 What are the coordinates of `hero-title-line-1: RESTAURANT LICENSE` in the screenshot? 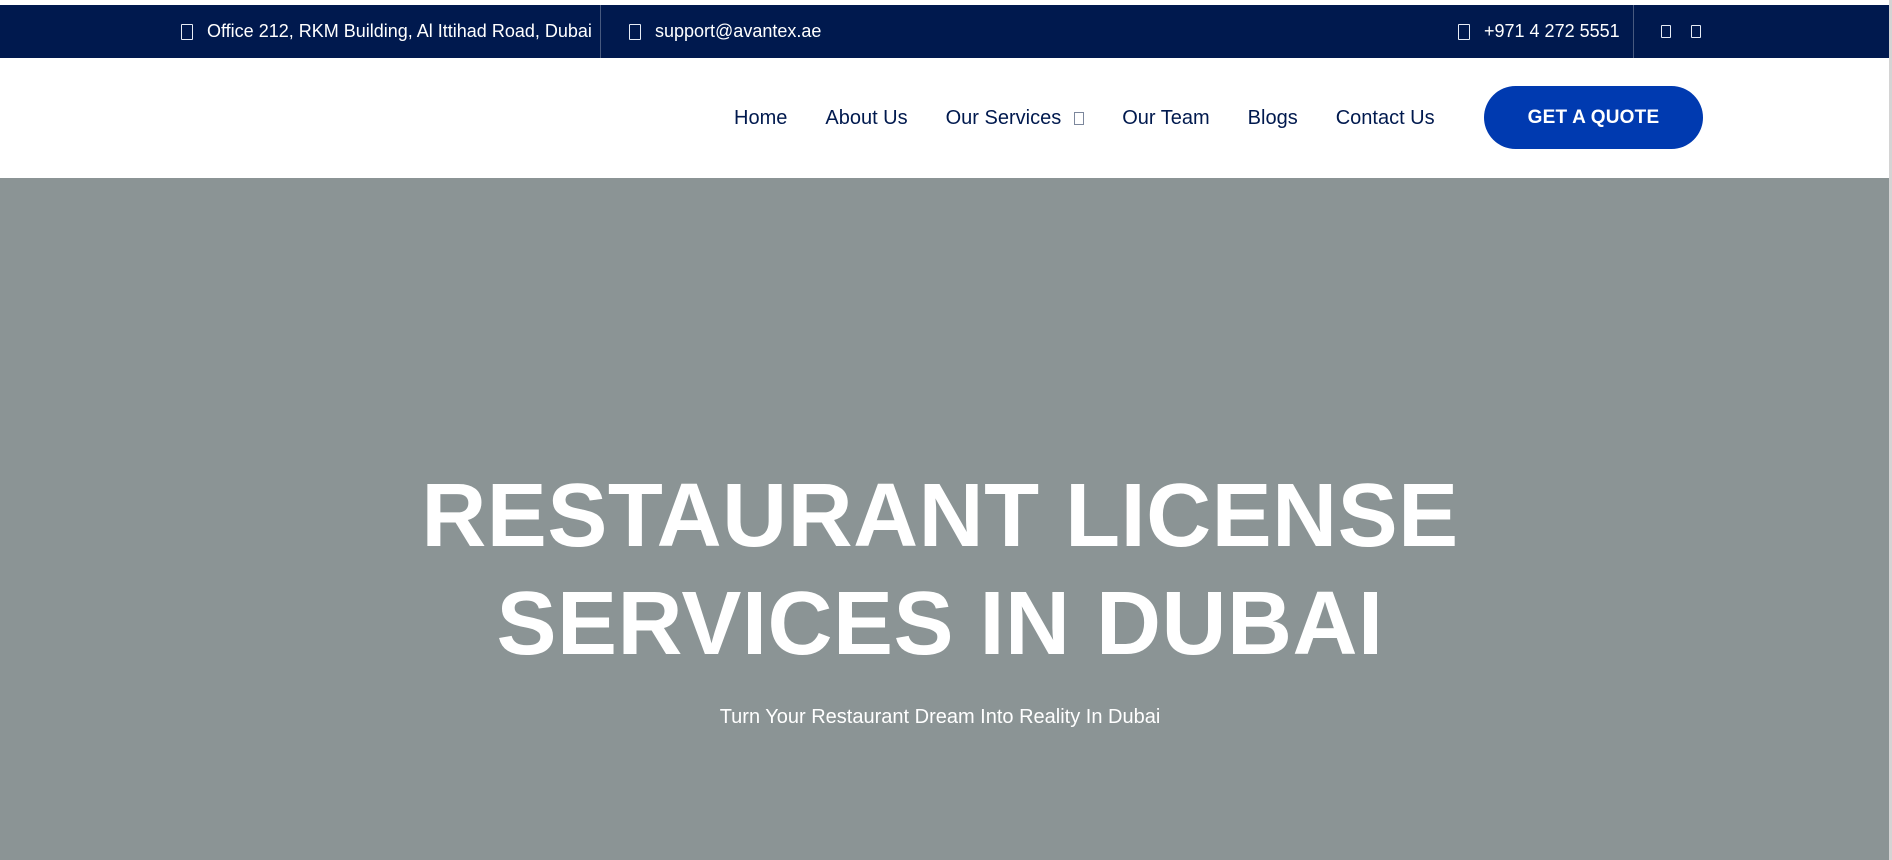 It's located at (940, 516).